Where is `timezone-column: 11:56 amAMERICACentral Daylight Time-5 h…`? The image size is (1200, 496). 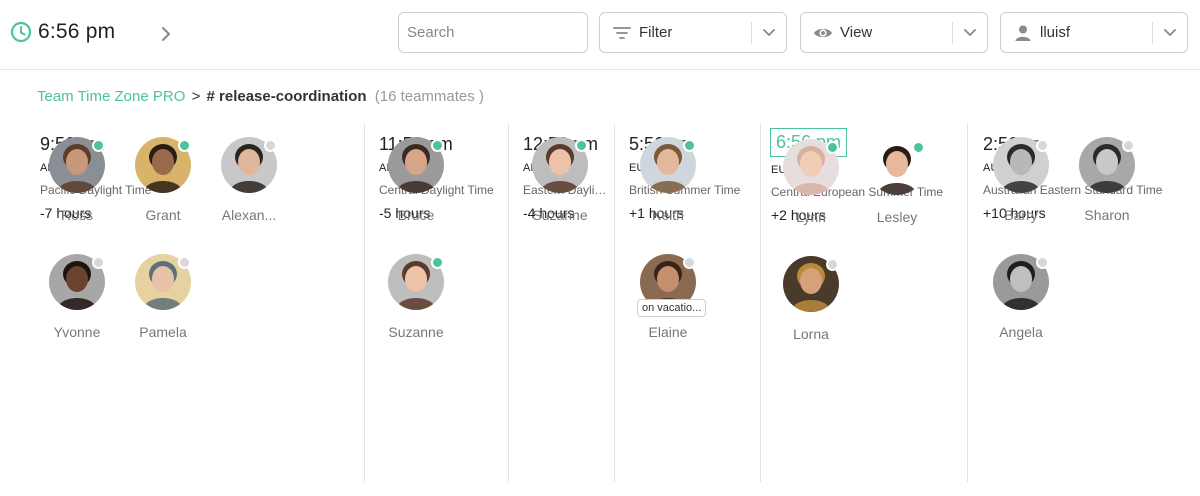
timezone-column: 11:56 amAMERICACentral Daylight Time-5 h… is located at coordinates (436, 303).